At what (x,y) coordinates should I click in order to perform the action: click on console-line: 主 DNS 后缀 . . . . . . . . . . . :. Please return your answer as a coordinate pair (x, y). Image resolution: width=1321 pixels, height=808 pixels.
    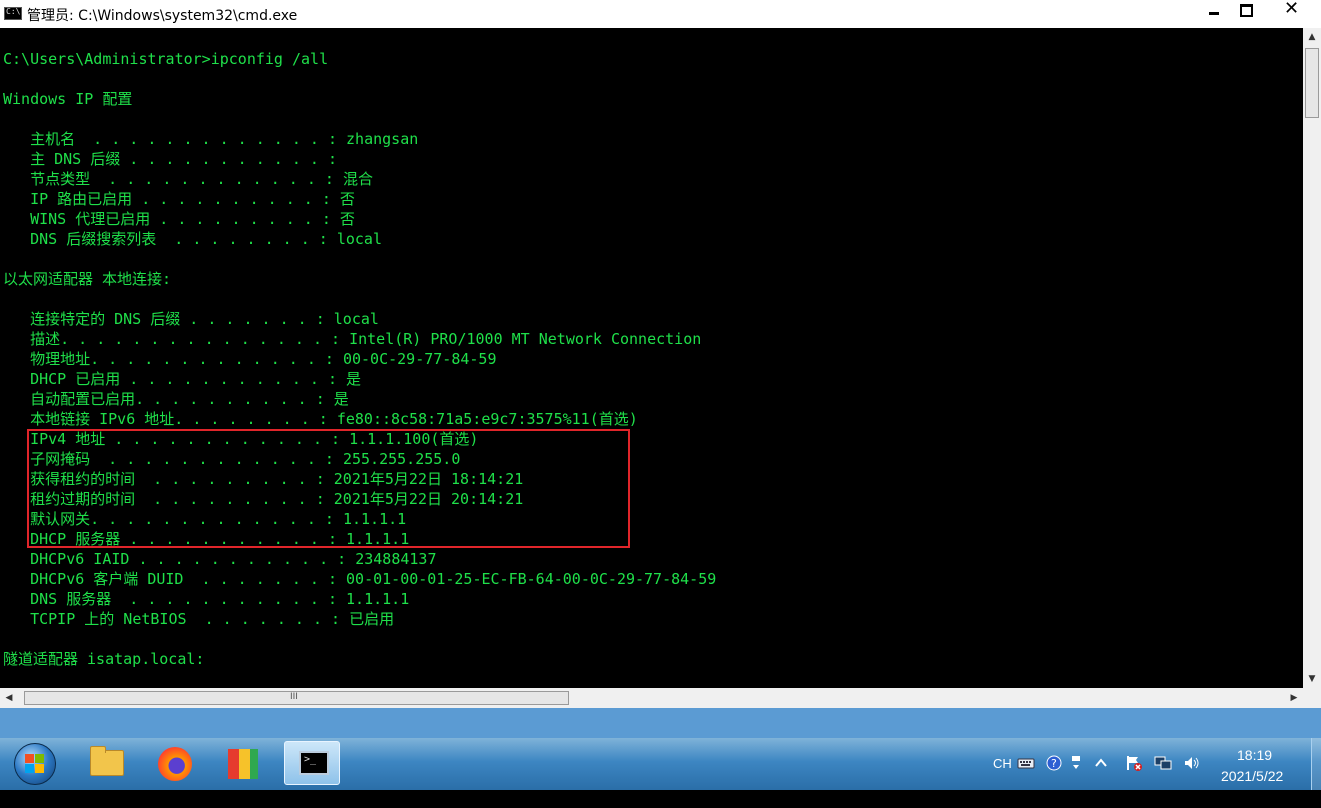
    Looking at the image, I should click on (170, 159).